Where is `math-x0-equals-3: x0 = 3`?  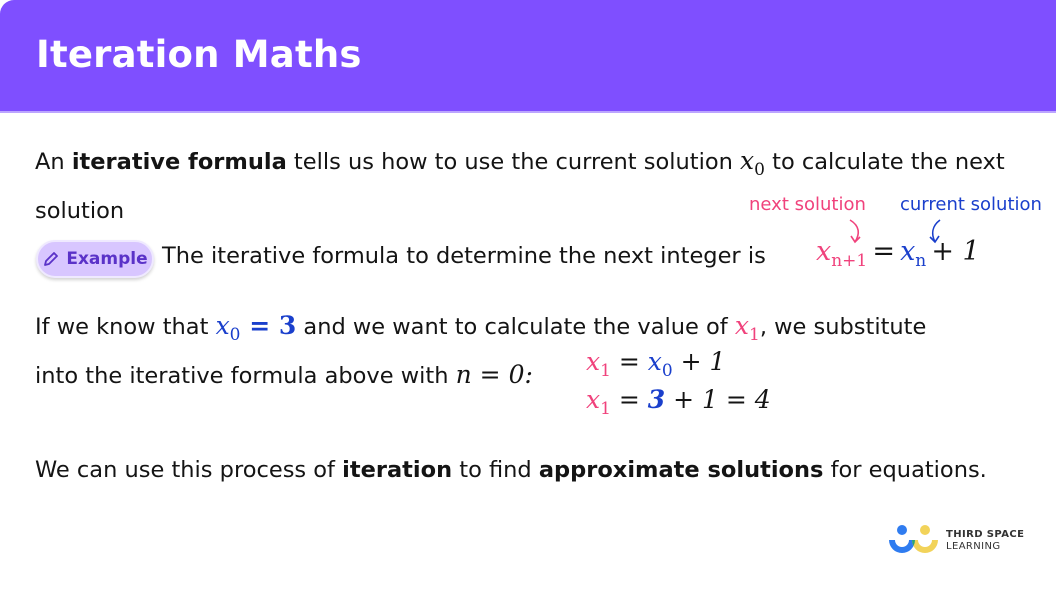 math-x0-equals-3: x0 = 3 is located at coordinates (256, 328).